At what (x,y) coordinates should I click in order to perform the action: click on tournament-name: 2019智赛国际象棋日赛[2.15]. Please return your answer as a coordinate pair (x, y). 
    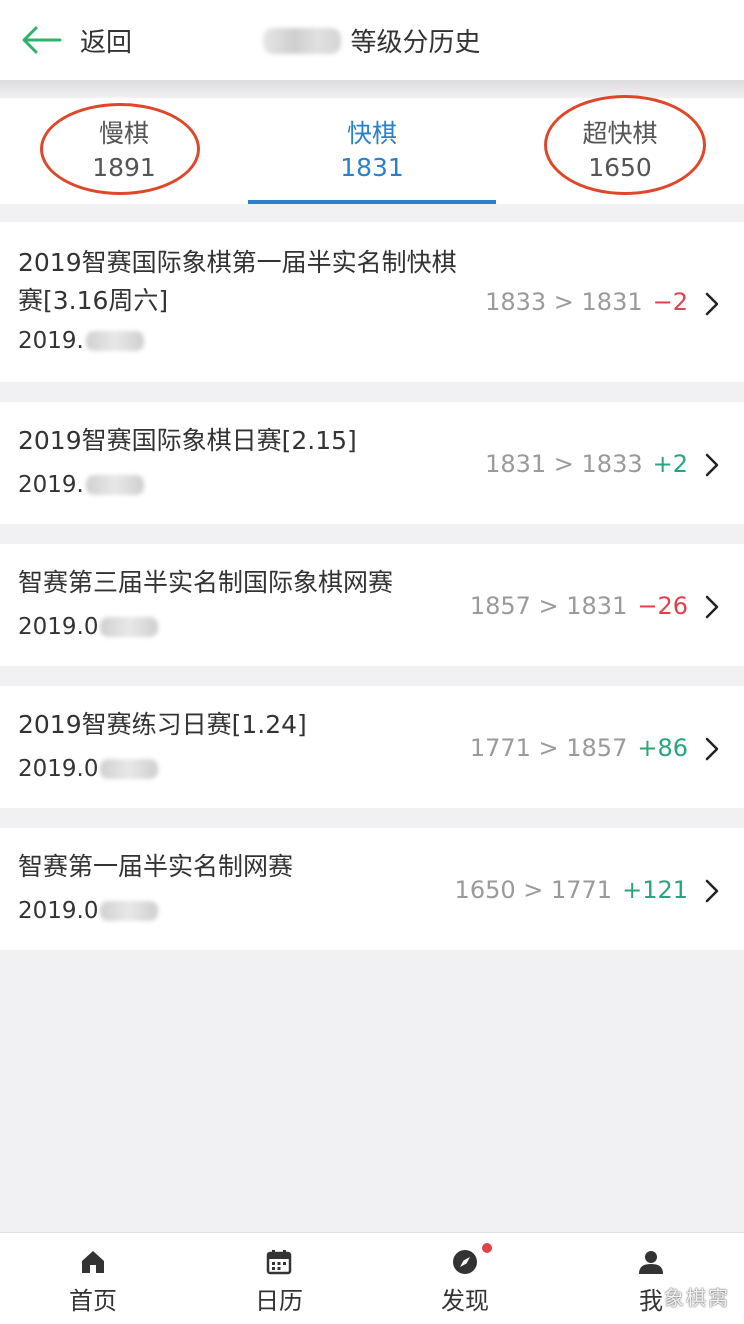
    Looking at the image, I should click on (187, 440).